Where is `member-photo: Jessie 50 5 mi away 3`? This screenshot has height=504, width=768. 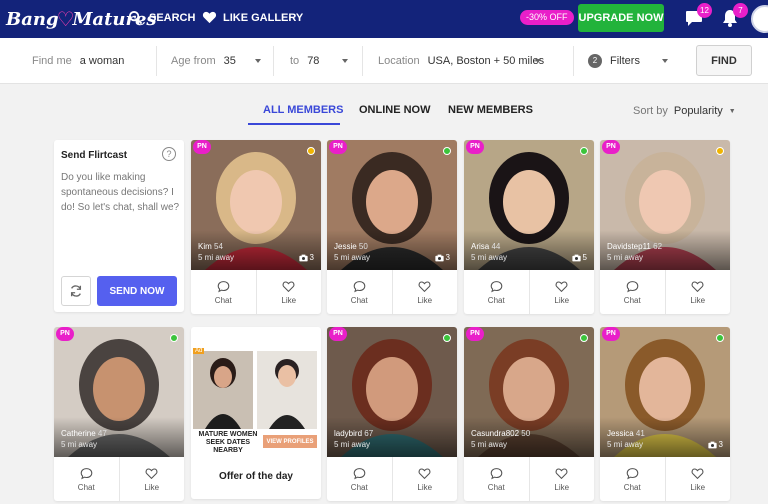 member-photo: Jessie 50 5 mi away 3 is located at coordinates (392, 205).